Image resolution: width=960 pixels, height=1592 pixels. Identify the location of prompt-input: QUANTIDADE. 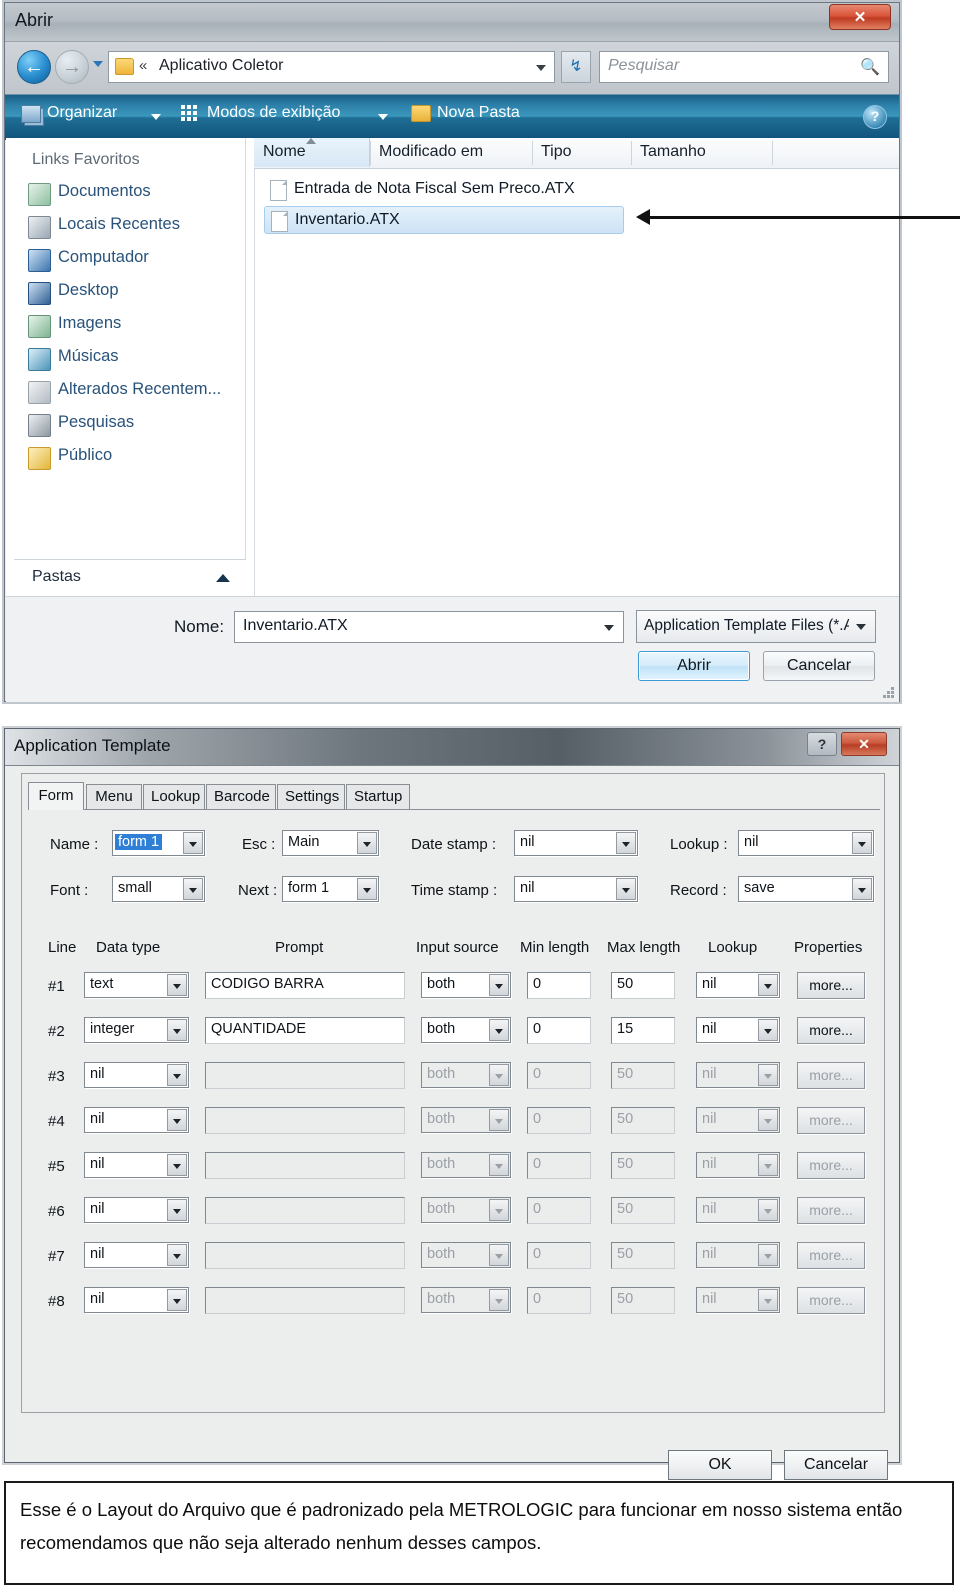
(305, 1030).